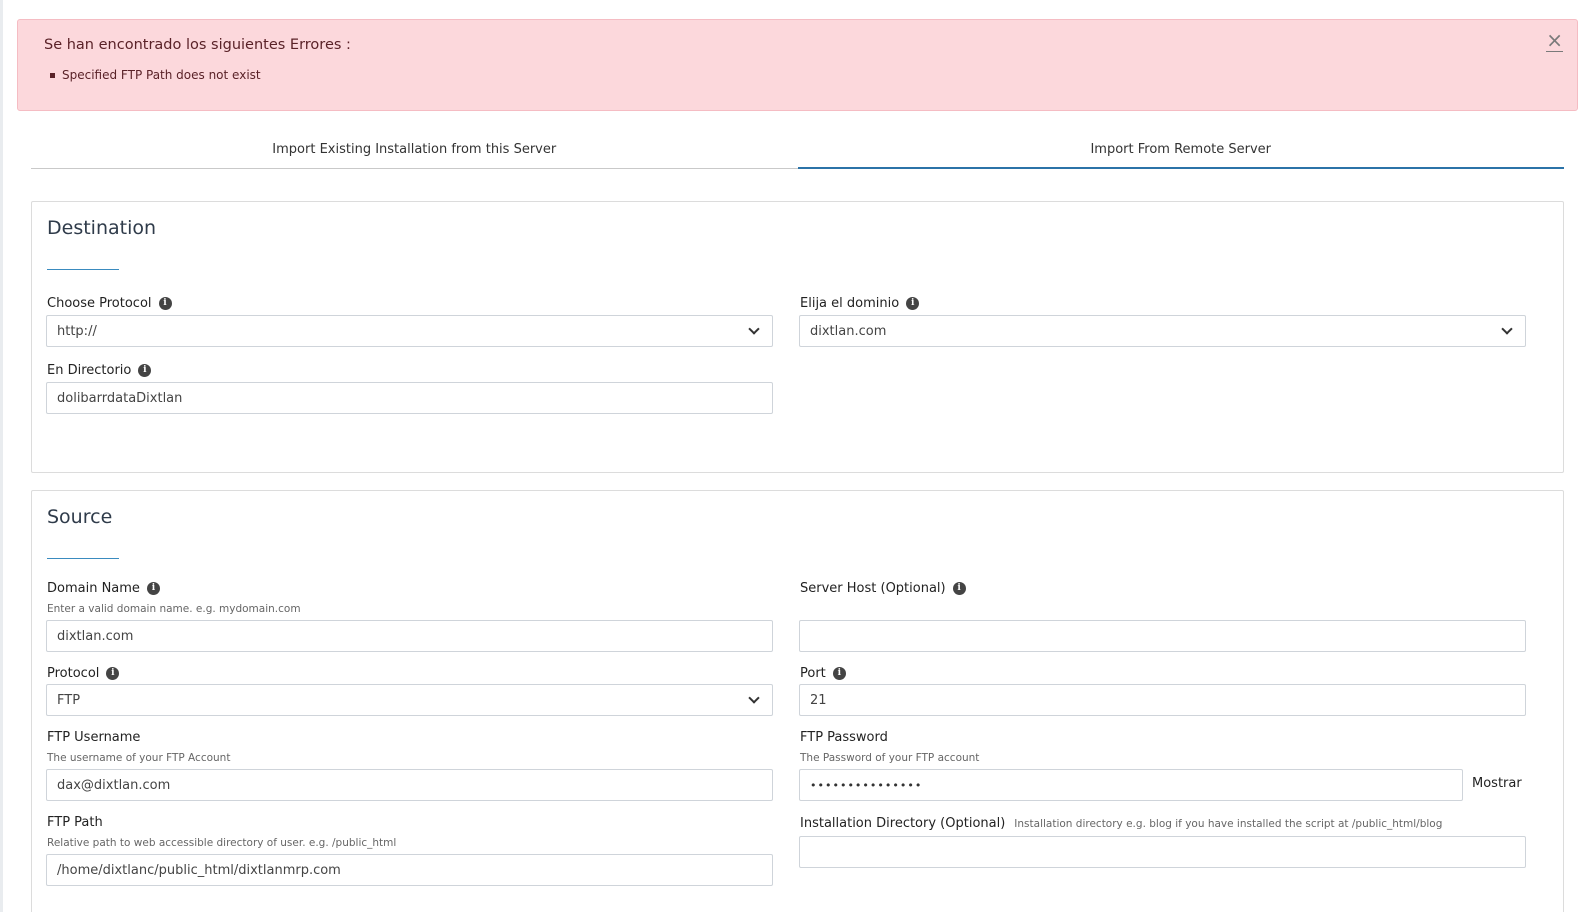  I want to click on directory-label-text: En Directorio, so click(89, 370).